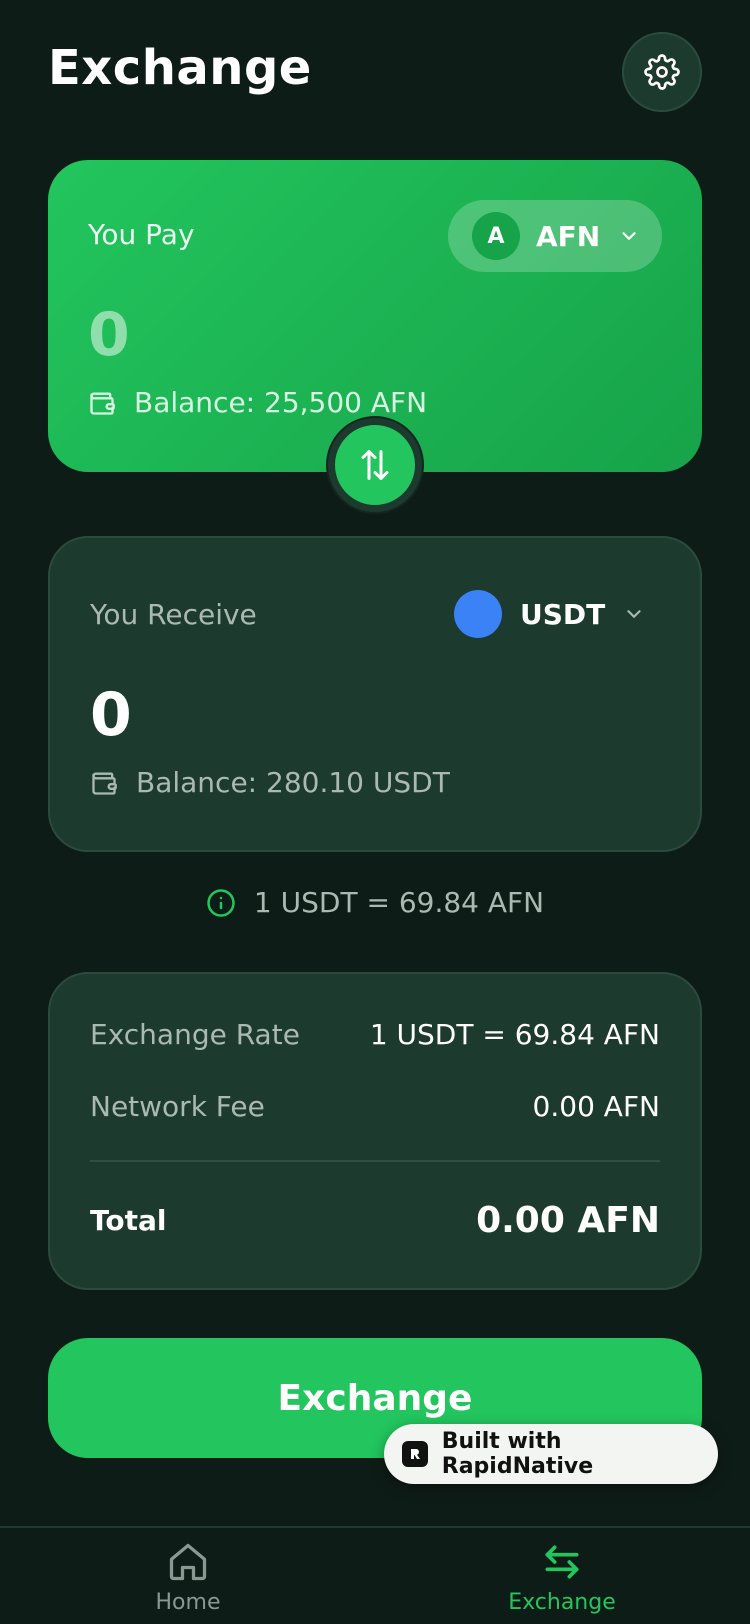 Image resolution: width=750 pixels, height=1624 pixels. I want to click on swap-currencies-button, so click(375, 465).